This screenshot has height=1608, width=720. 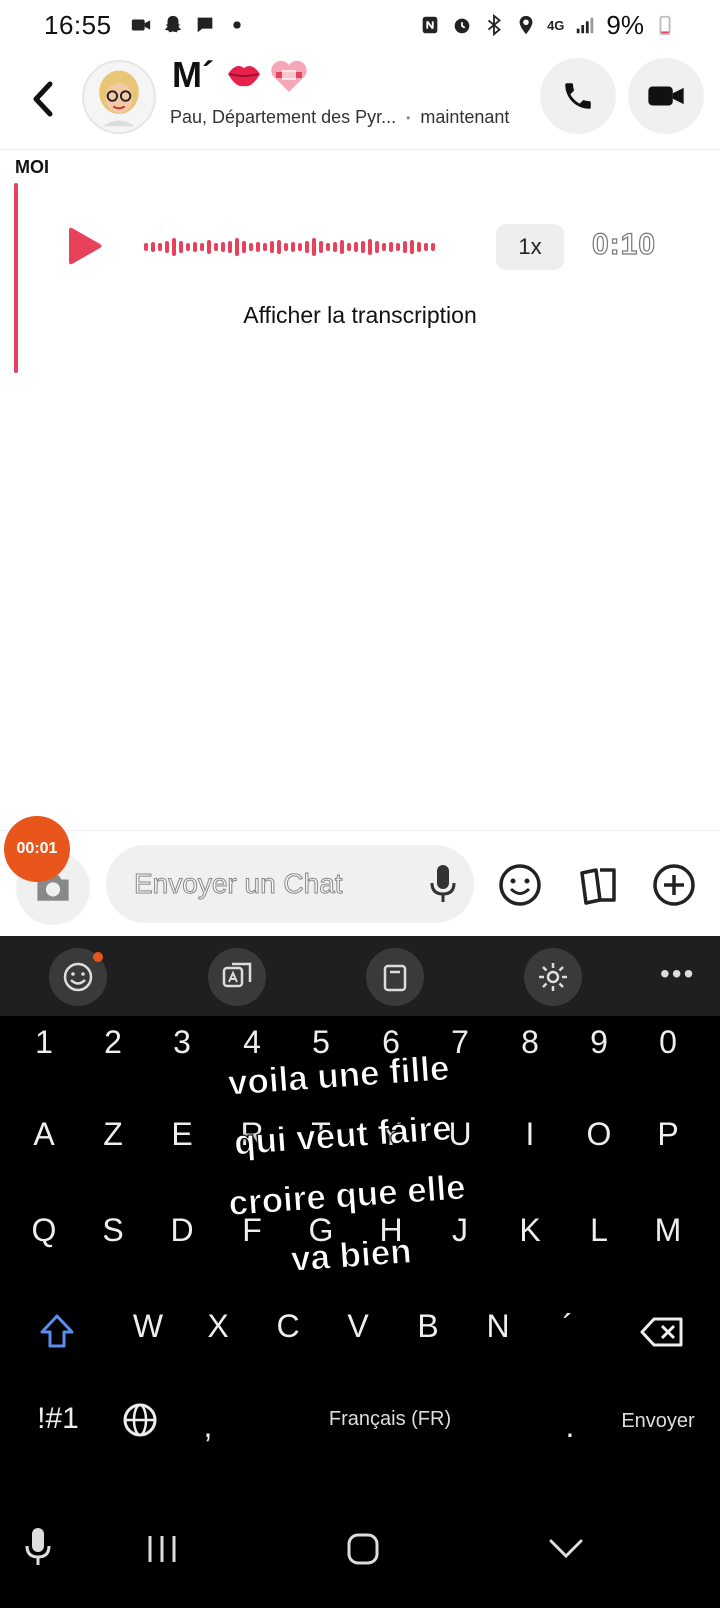 What do you see at coordinates (358, 1326) in the screenshot?
I see `keyboard-key: V` at bounding box center [358, 1326].